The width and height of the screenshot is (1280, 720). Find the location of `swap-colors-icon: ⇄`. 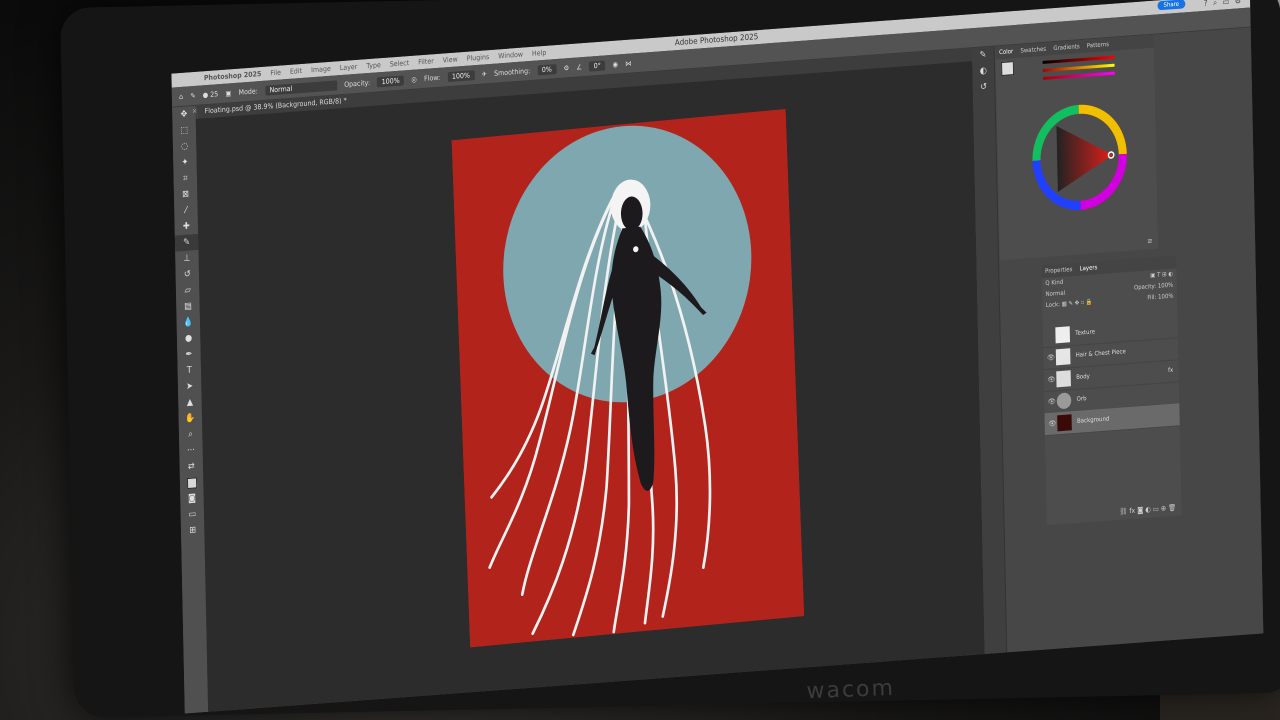

swap-colors-icon: ⇄ is located at coordinates (191, 467).